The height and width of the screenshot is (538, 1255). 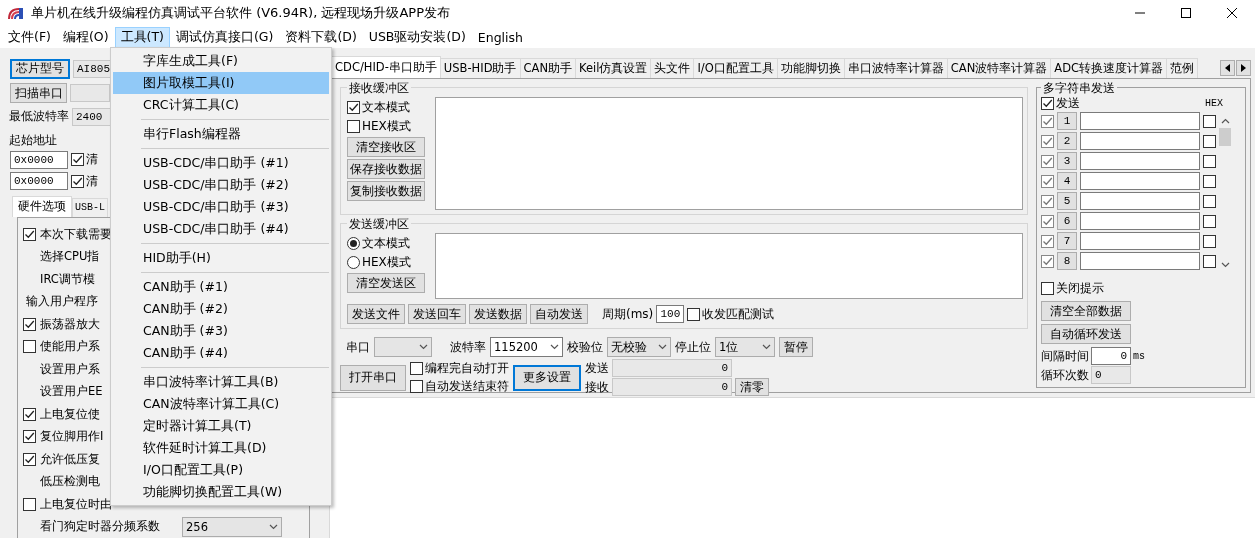 What do you see at coordinates (221, 185) in the screenshot?
I see `menu-item: USB-CDC/串口助手 (#2)` at bounding box center [221, 185].